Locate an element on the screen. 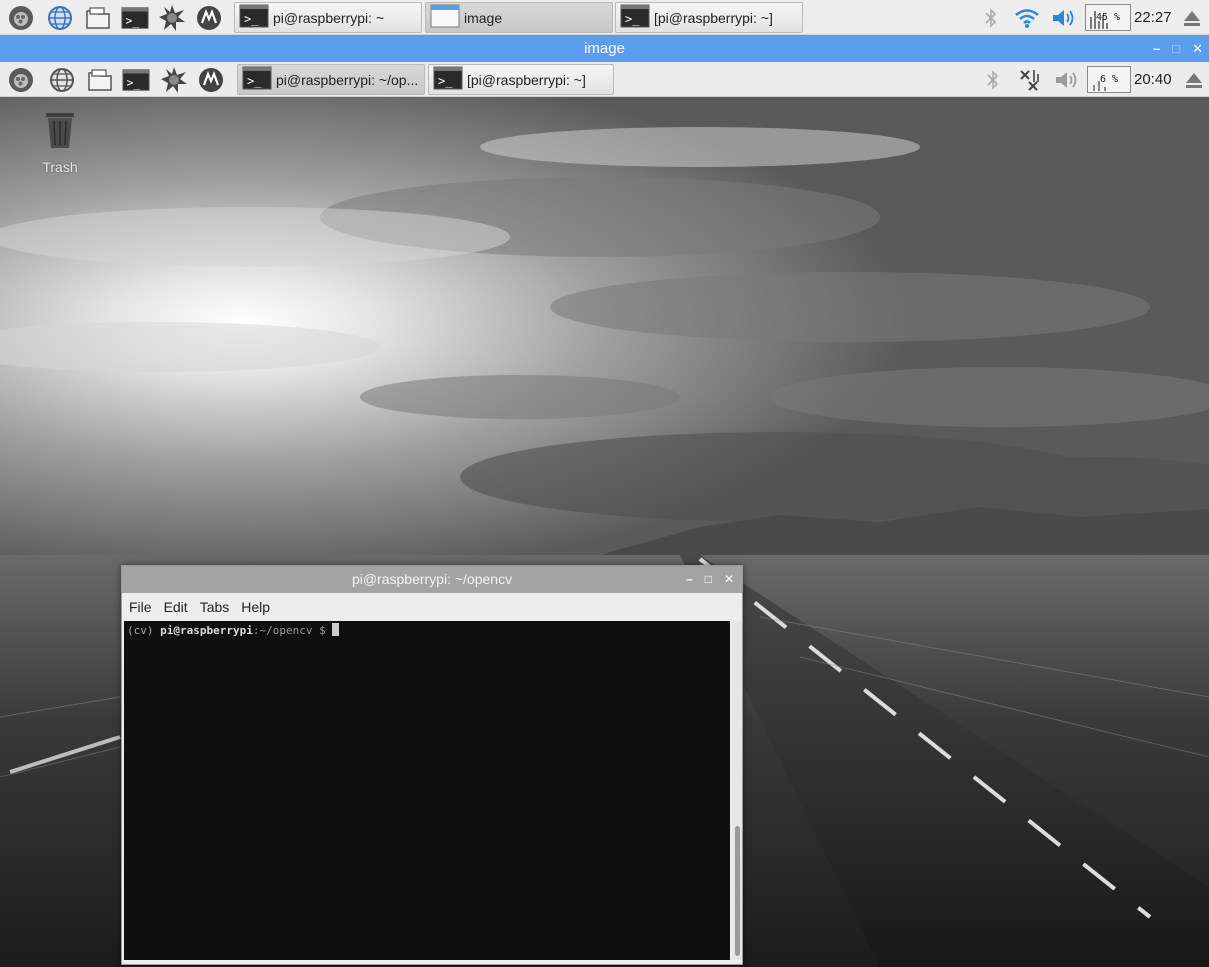 Image resolution: width=1209 pixels, height=967 pixels. task-button-terminal-home: >_ pi@raspberrypi: ~ is located at coordinates (328, 17).